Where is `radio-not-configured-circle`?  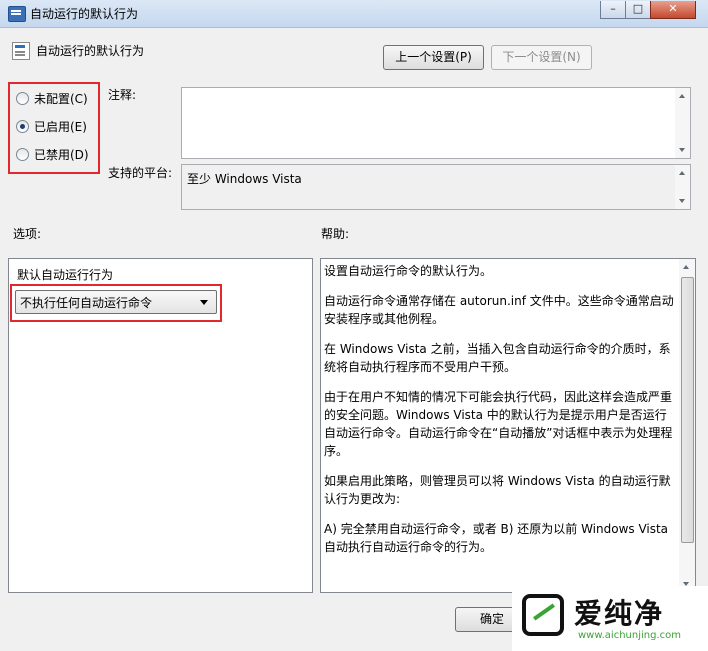 radio-not-configured-circle is located at coordinates (22, 98).